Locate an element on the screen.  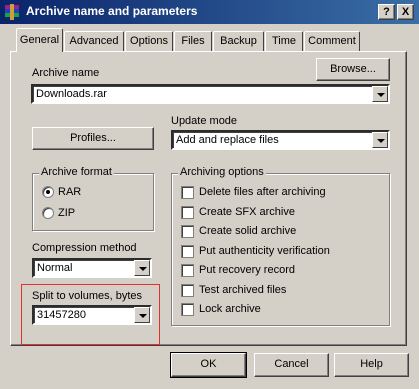
radio-rar is located at coordinates (48, 192).